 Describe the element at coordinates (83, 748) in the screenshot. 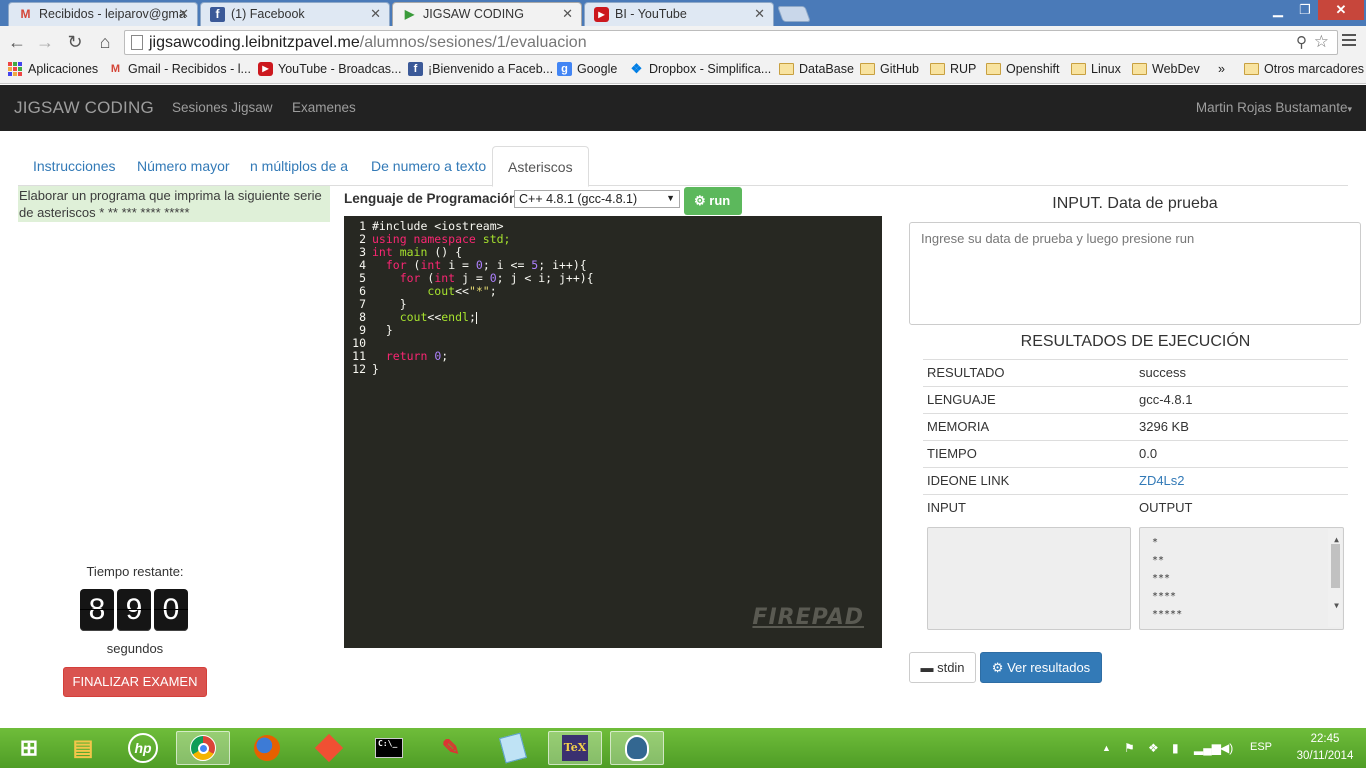

I see `file-explorer-icon: ▤` at that location.